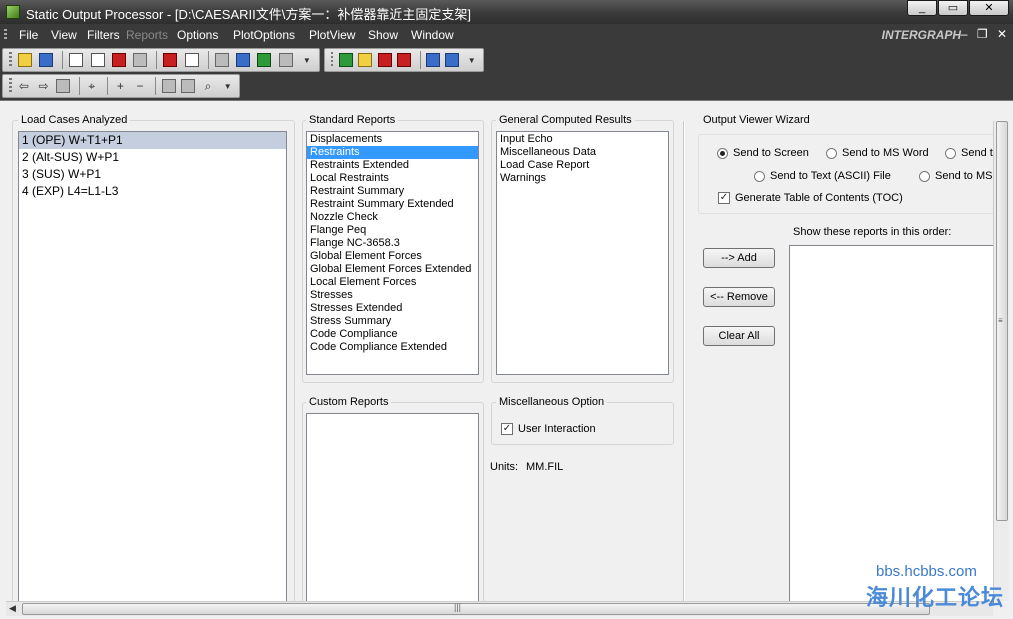  What do you see at coordinates (1001, 361) in the screenshot?
I see `vertical-scrollbar: ≡` at bounding box center [1001, 361].